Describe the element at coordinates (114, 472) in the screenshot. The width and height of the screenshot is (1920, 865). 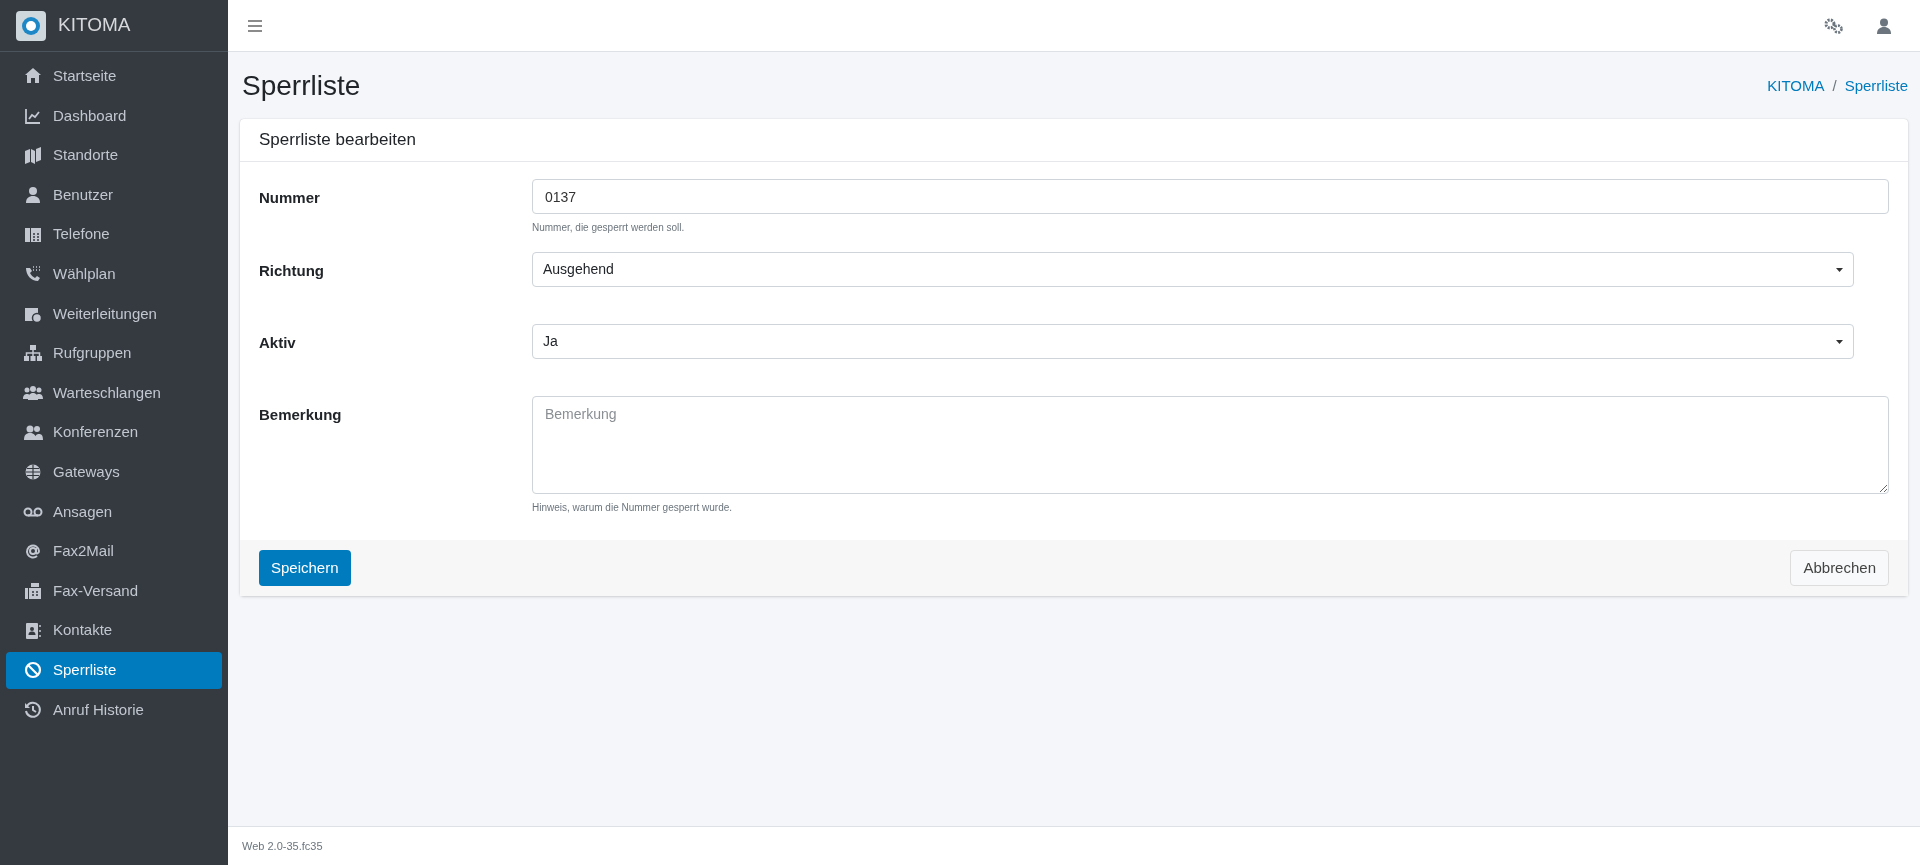
I see `sidebar-item: Gateways` at that location.